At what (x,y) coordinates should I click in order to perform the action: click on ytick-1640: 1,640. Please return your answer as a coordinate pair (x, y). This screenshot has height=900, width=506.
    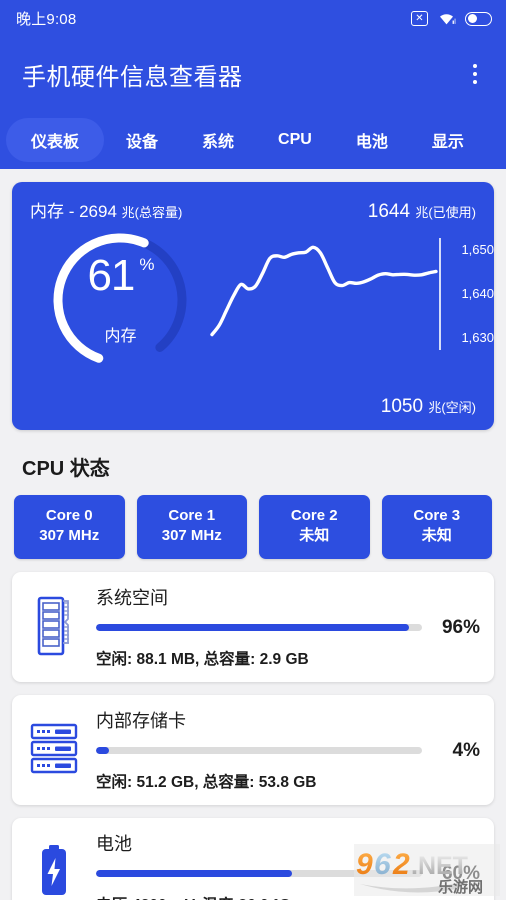
    Looking at the image, I should click on (477, 293).